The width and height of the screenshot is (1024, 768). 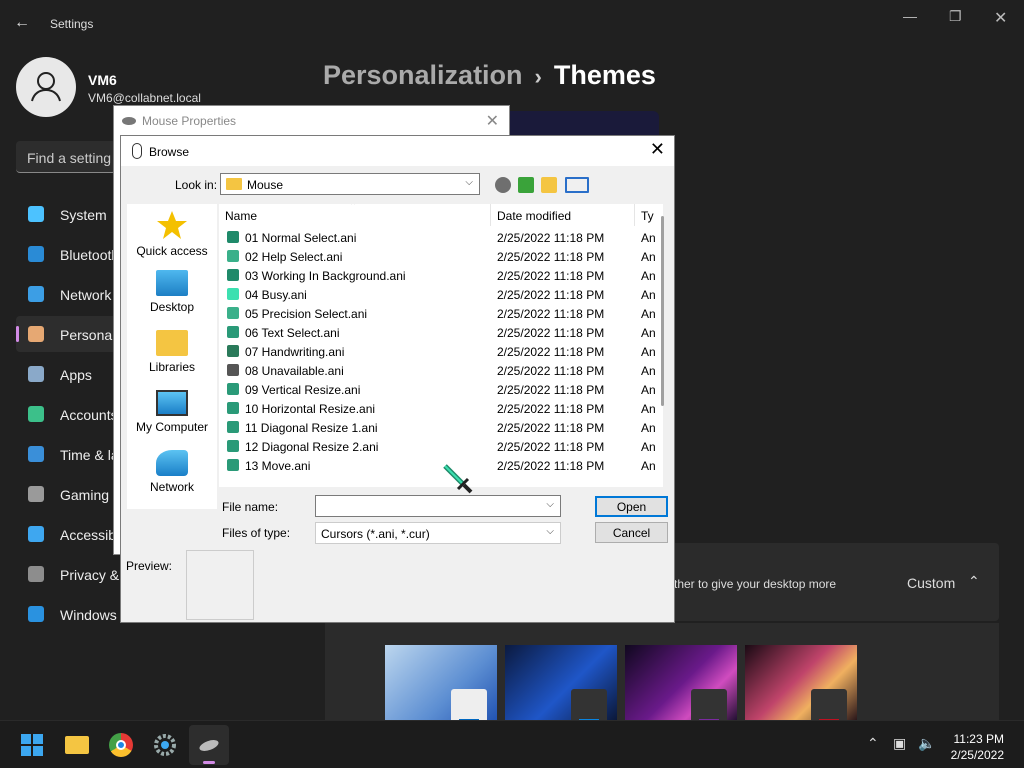 What do you see at coordinates (437, 332) in the screenshot?
I see `file-row: 06 Text Select.ani 2/25/2022 11:18 PM An` at bounding box center [437, 332].